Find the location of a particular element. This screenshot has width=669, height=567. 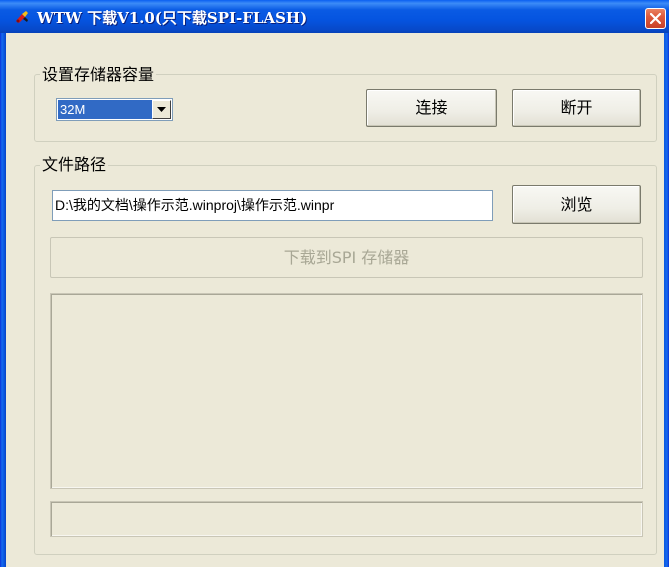

title-bar: WTW 下载V1.0(只下载SPI-FLASH) is located at coordinates (334, 16).